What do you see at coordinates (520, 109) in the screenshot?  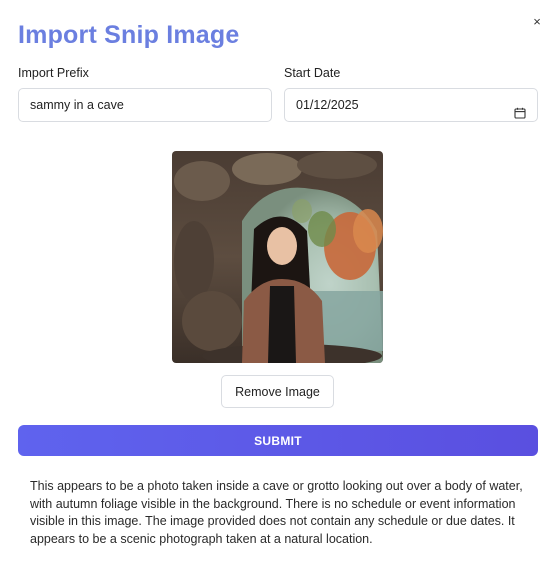 I see `calendar-icon` at bounding box center [520, 109].